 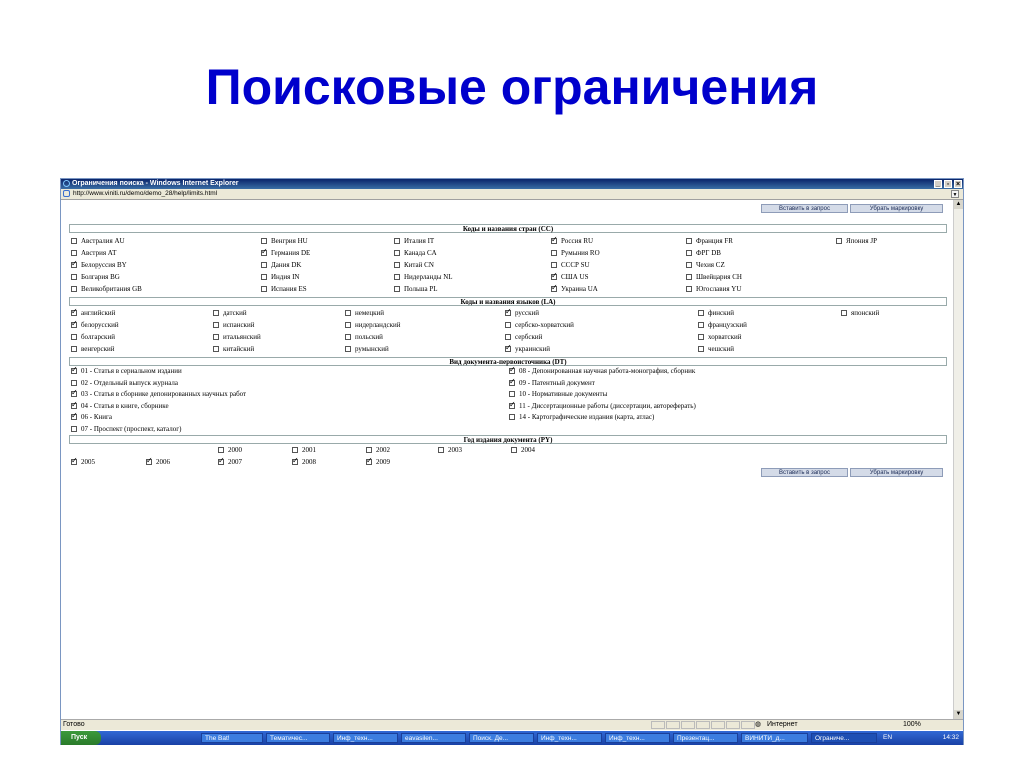 I want to click on languages-option: немецкий, so click(x=364, y=313).